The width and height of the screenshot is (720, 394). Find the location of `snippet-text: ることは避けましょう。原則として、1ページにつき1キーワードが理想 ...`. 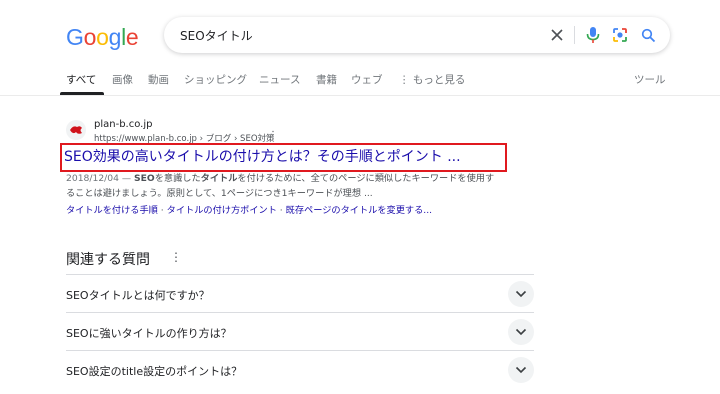

snippet-text: ることは避けましょう。原則として、1ページにつき1キーワードが理想 ... is located at coordinates (219, 193).